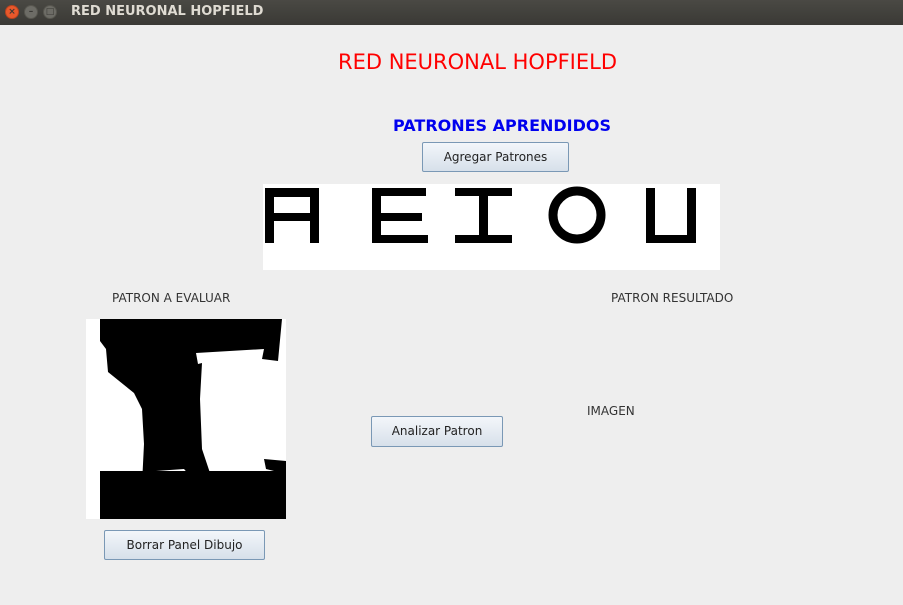  Describe the element at coordinates (611, 411) in the screenshot. I see `result-image-placeholder: IMAGEN` at that location.